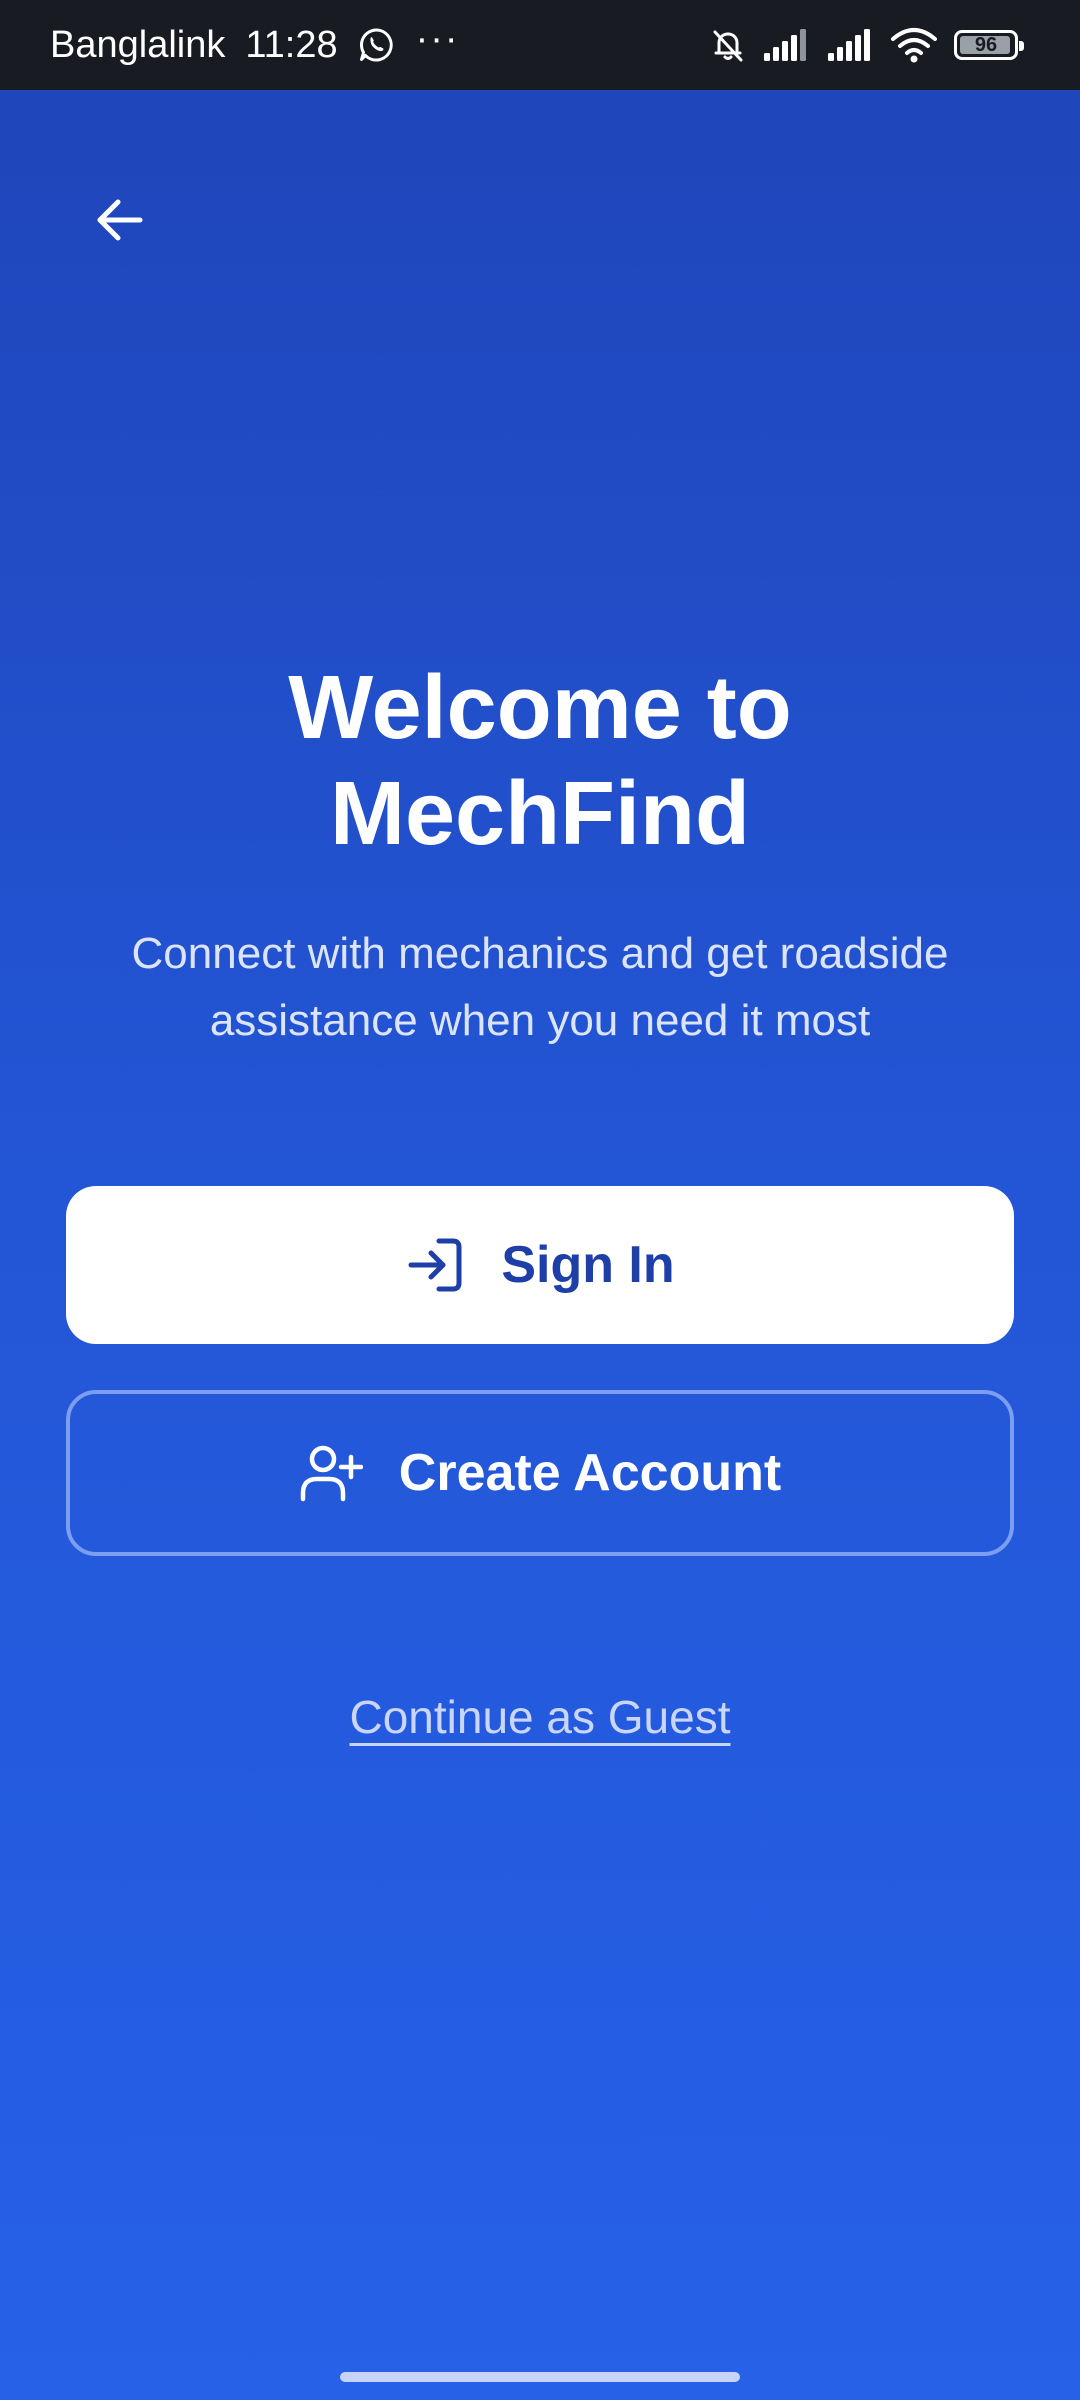 This screenshot has width=1080, height=2400. I want to click on title-line-2: MechFind, so click(540, 814).